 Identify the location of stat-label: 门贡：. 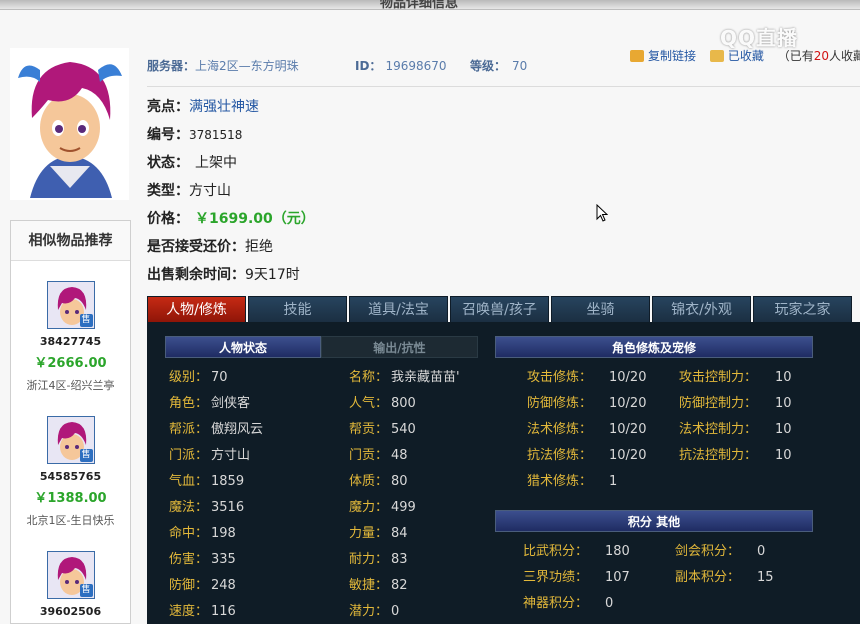
(369, 455).